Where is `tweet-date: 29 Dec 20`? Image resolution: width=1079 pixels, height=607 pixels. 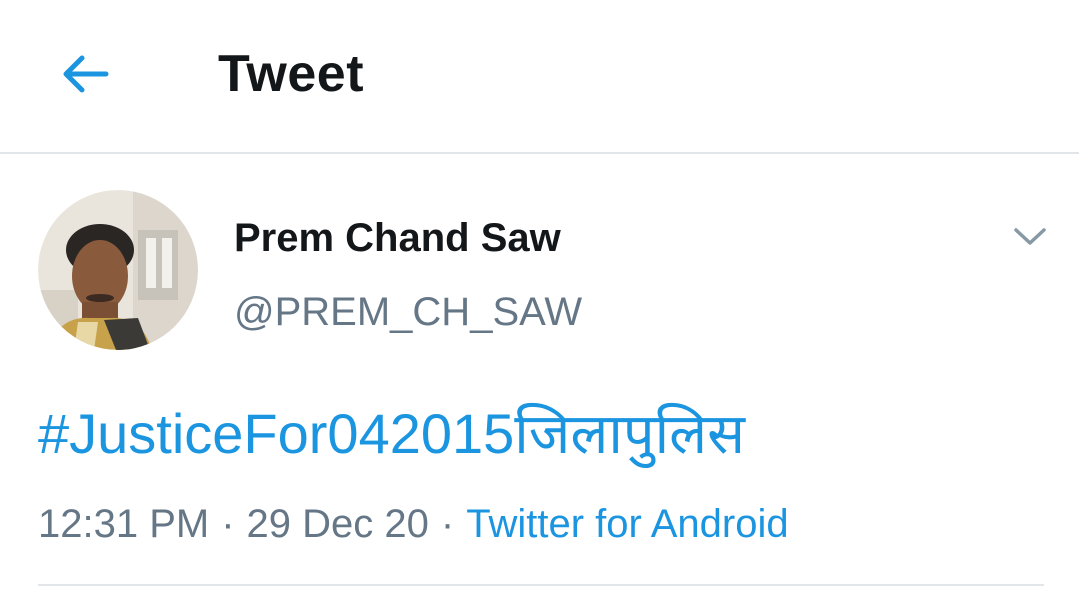
tweet-date: 29 Dec 20 is located at coordinates (337, 524).